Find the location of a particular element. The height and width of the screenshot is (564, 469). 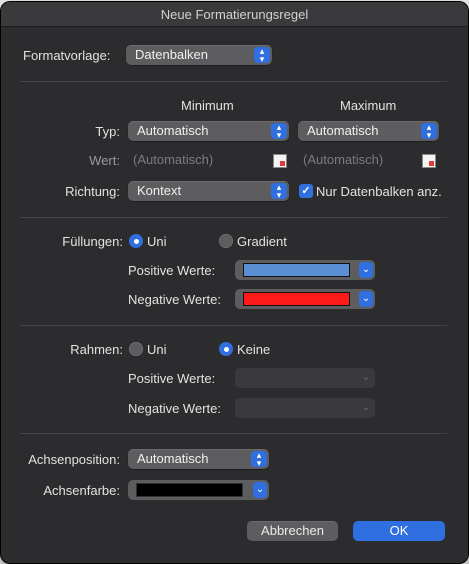

fill-negative-swatch is located at coordinates (296, 299).